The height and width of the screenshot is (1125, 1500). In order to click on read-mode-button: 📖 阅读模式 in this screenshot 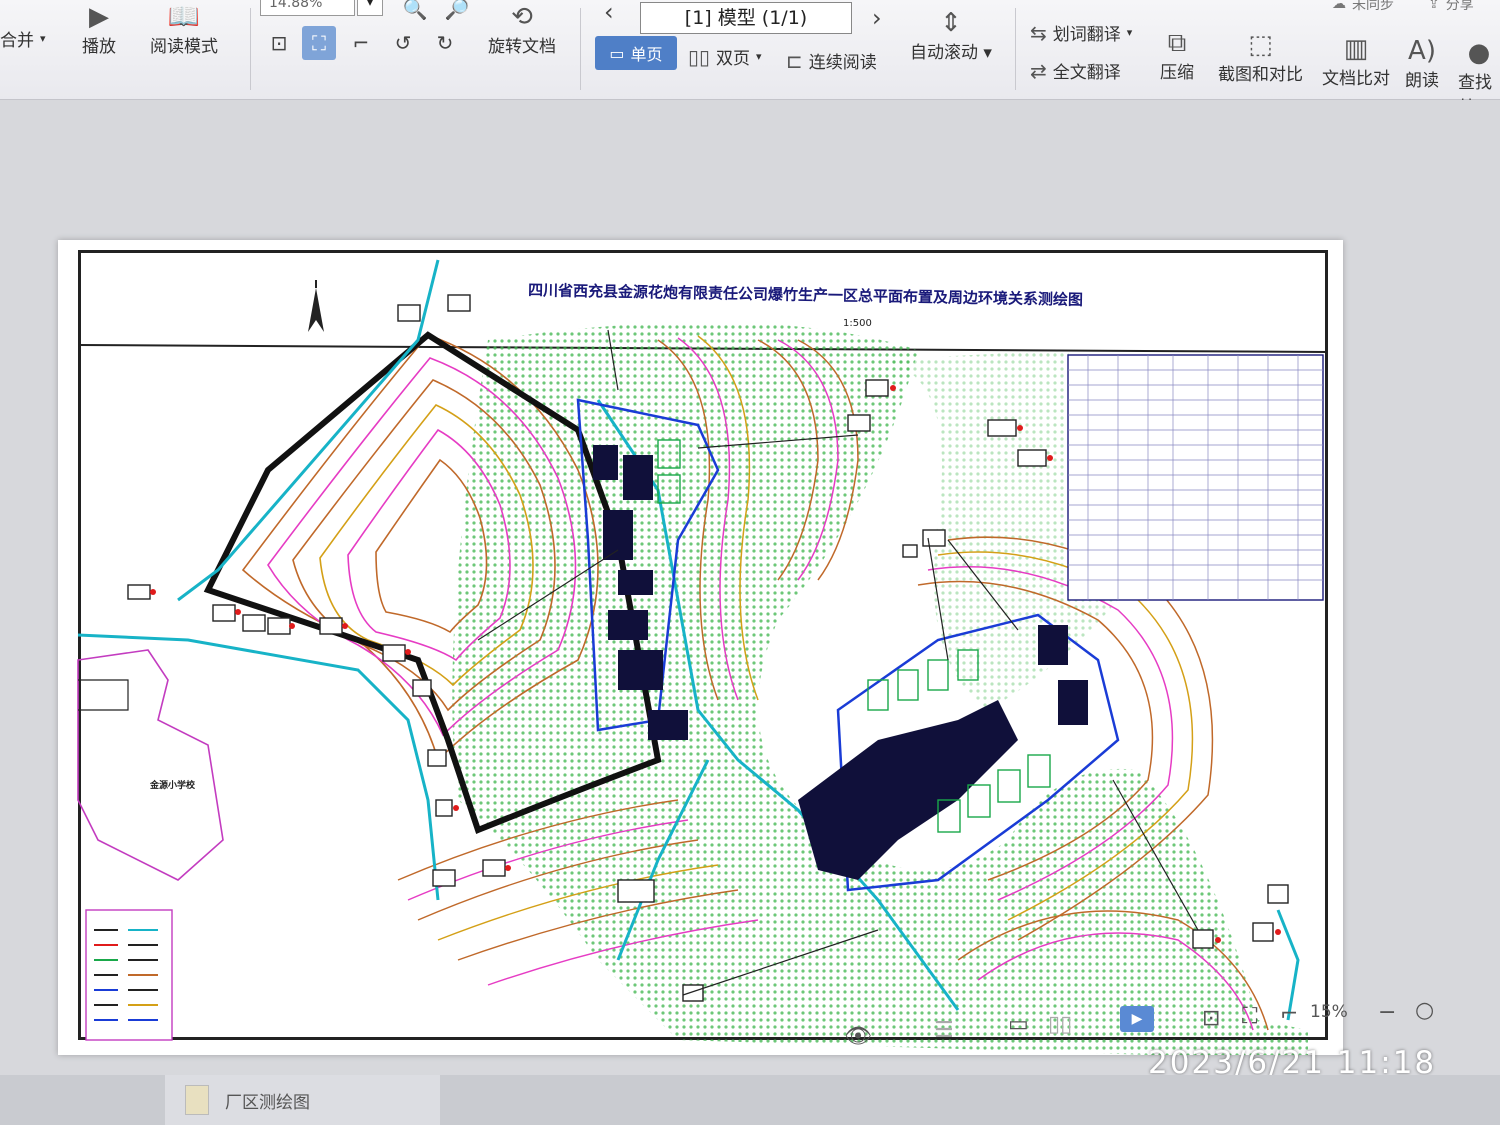, I will do `click(184, 29)`.